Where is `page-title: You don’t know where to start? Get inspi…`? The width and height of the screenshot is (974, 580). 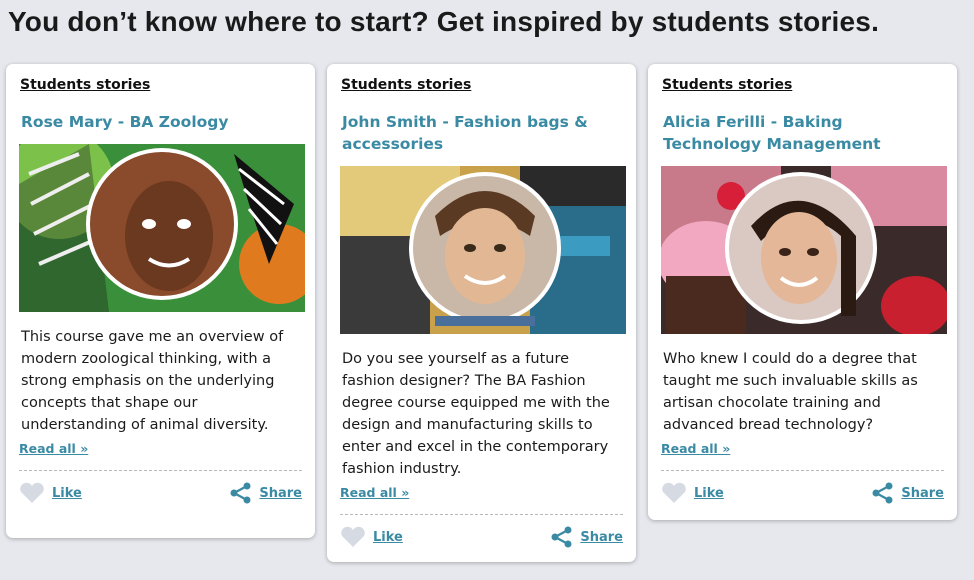 page-title: You don’t know where to start? Get inspi… is located at coordinates (444, 21).